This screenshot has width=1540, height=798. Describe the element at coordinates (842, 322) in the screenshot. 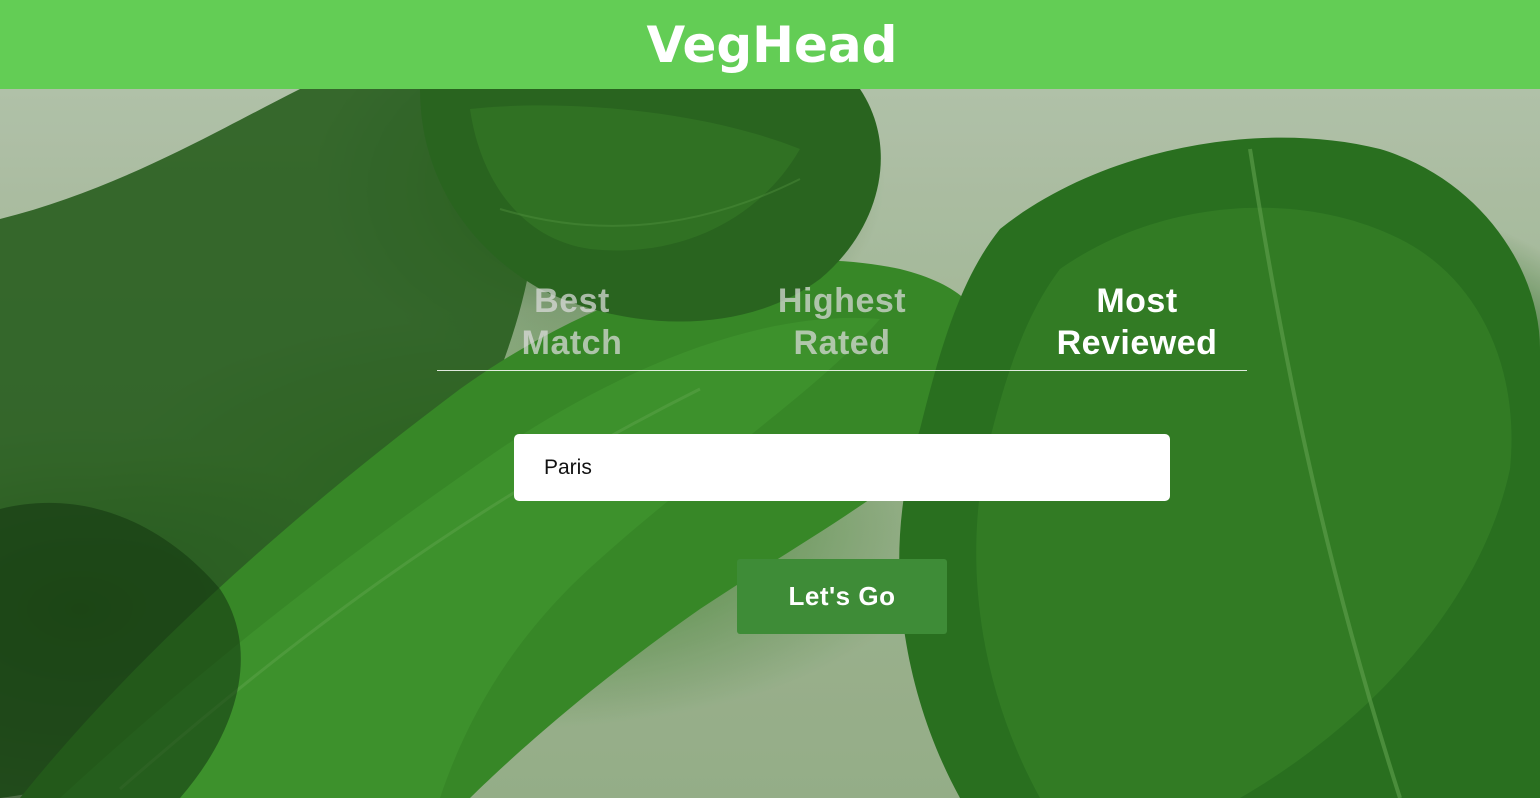

I see `tab-highest-rated: Highest Rated` at that location.